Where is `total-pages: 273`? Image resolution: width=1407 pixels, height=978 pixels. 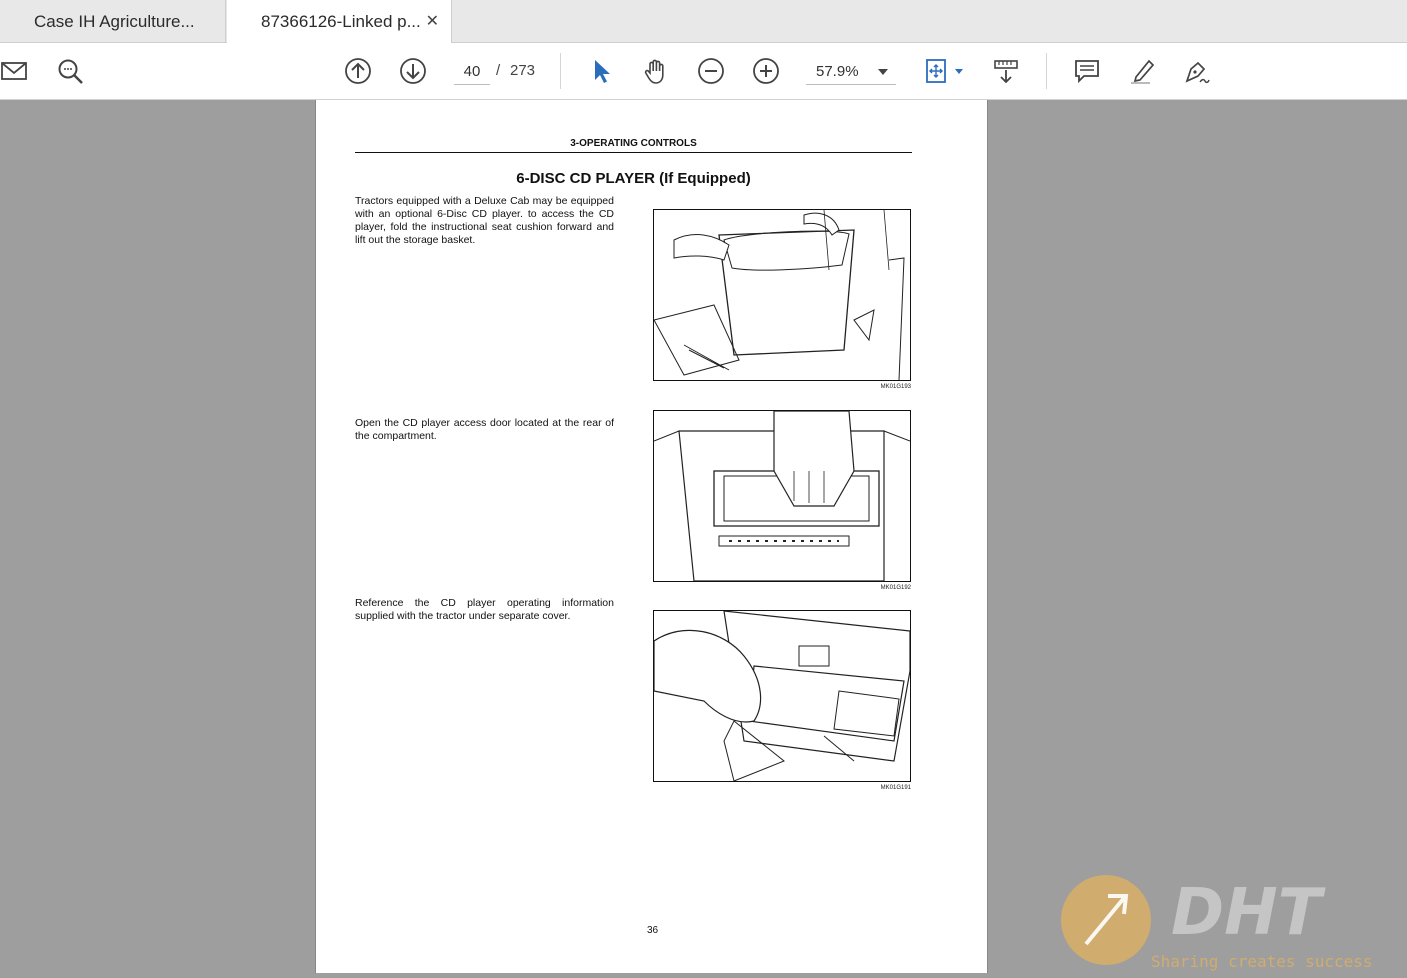 total-pages: 273 is located at coordinates (523, 70).